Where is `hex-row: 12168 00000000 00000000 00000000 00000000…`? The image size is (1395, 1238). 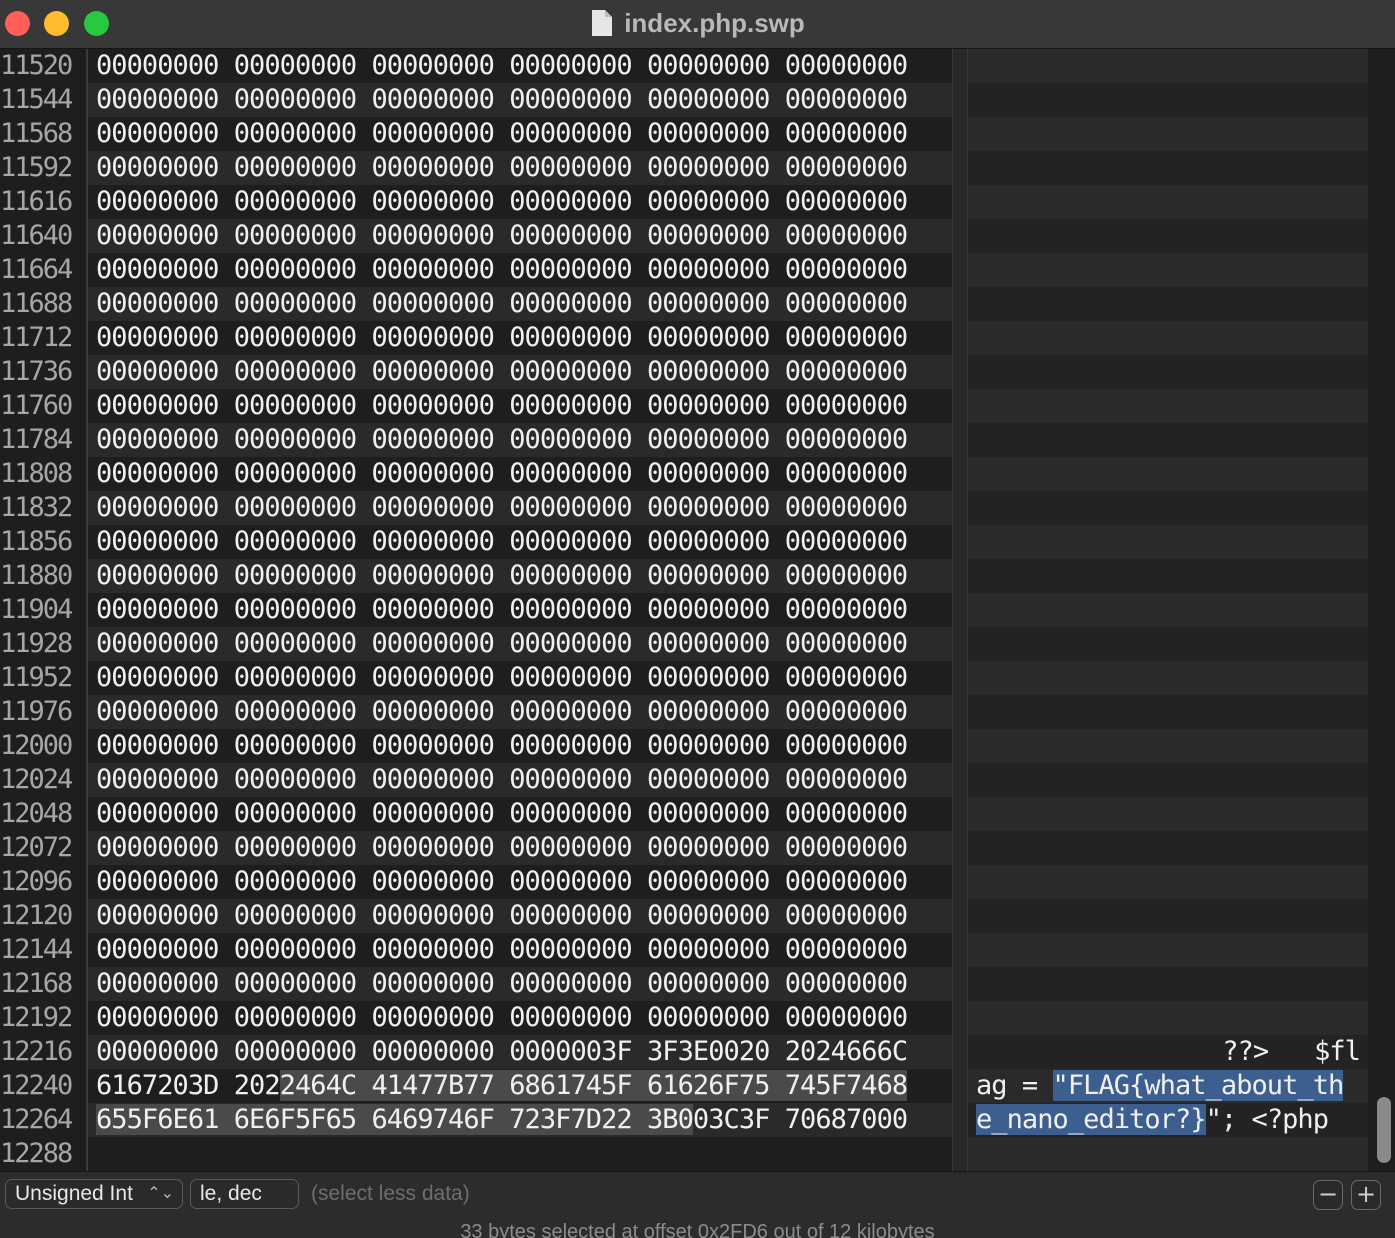
hex-row: 12168 00000000 00000000 00000000 00000000… is located at coordinates (684, 984).